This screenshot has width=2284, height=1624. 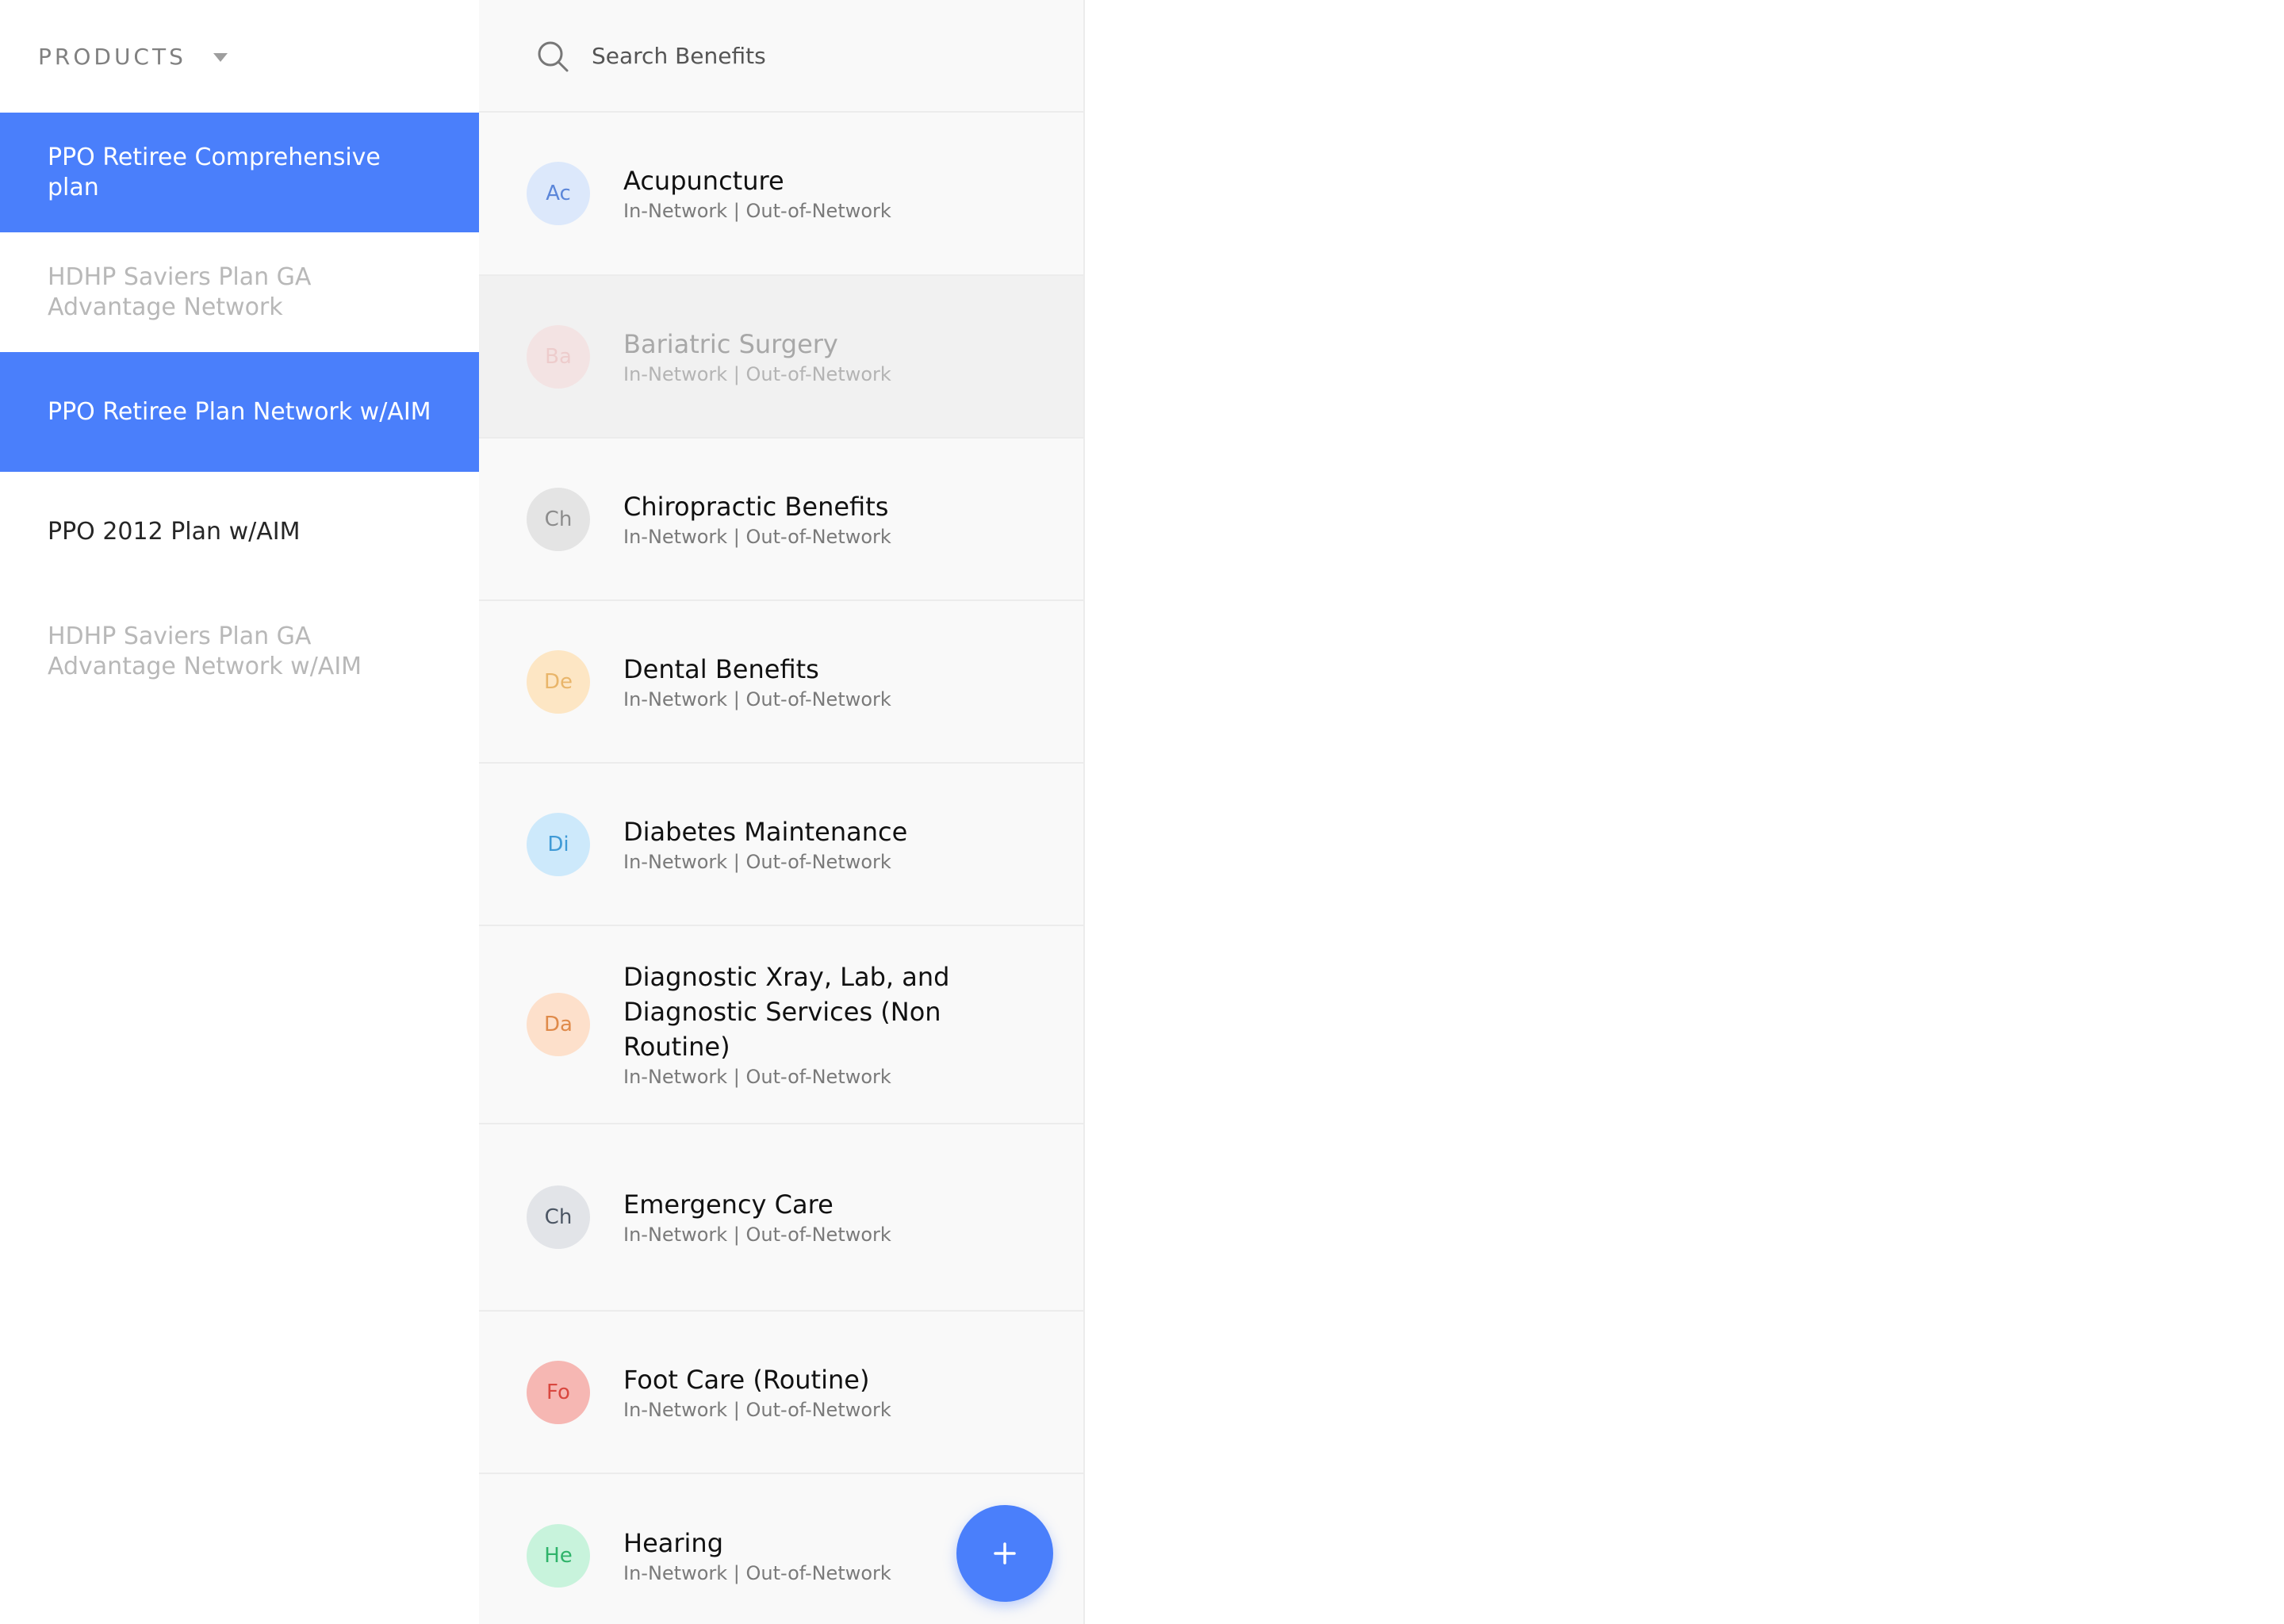 I want to click on add-benefit-button, so click(x=1004, y=1553).